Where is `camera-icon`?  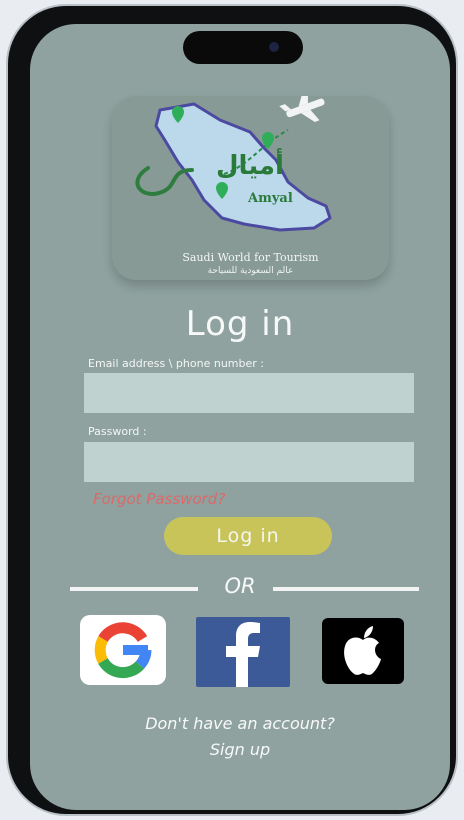 camera-icon is located at coordinates (274, 47).